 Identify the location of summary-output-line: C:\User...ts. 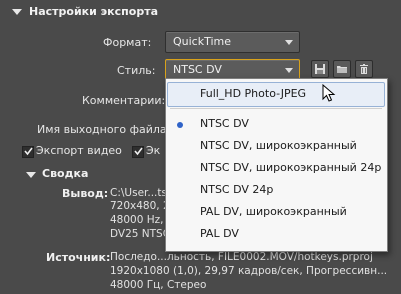
(138, 193).